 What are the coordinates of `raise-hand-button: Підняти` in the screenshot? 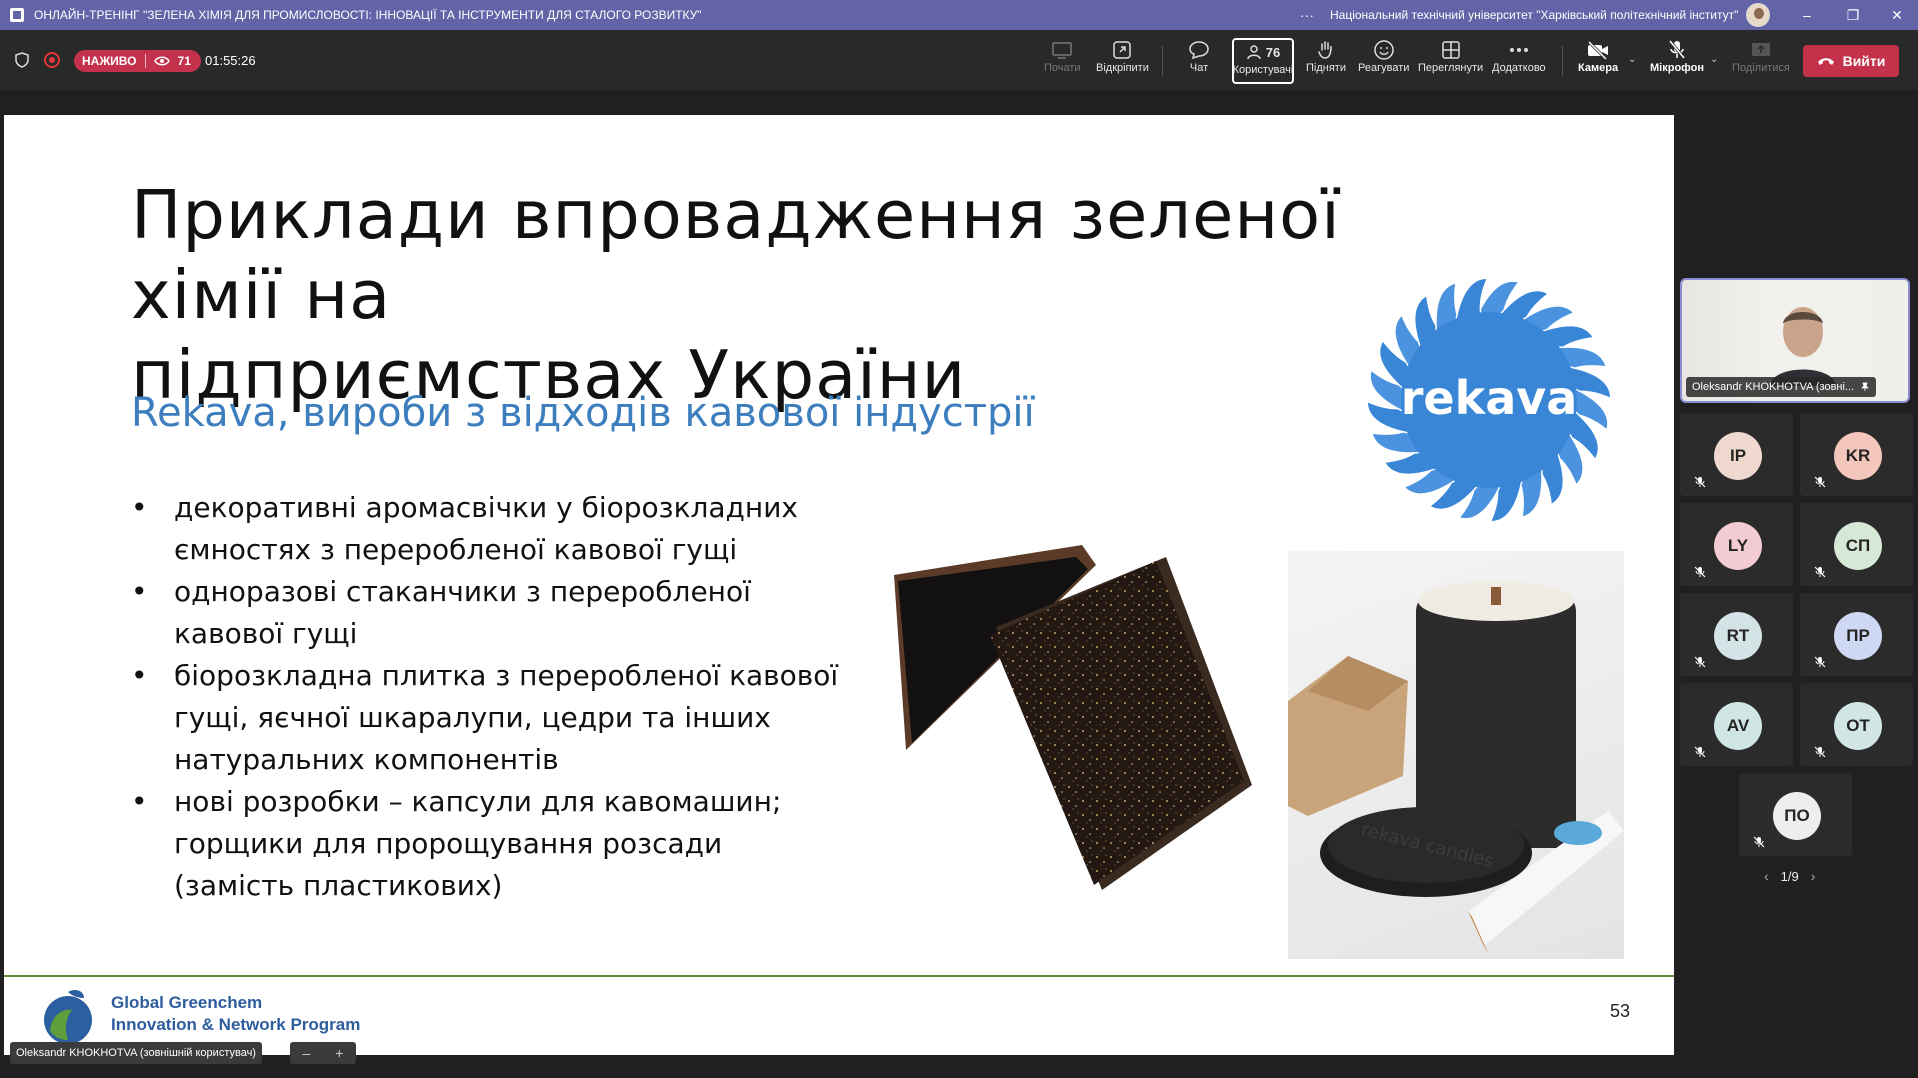 It's located at (1326, 61).